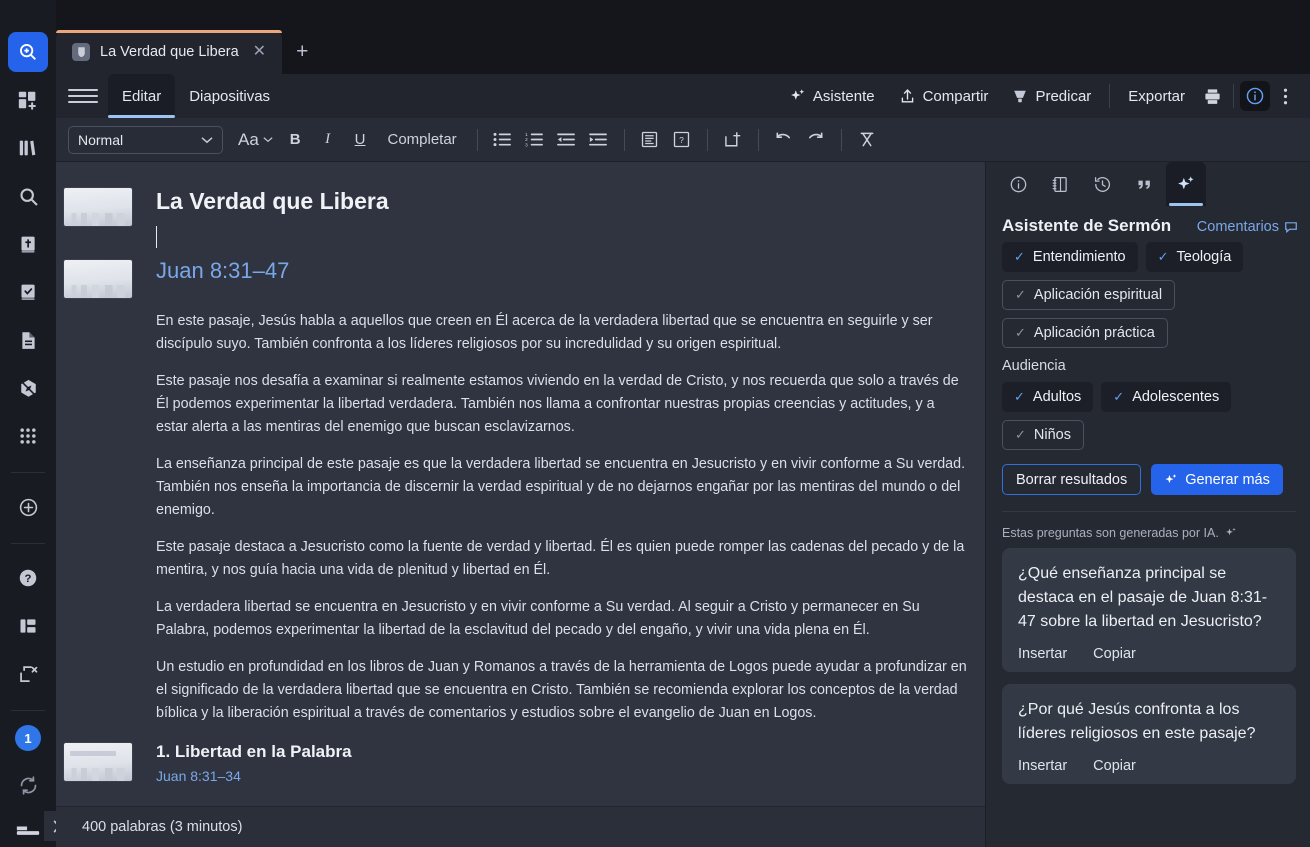  I want to click on filter-chip-teologia: ✓ Teología, so click(1194, 257).